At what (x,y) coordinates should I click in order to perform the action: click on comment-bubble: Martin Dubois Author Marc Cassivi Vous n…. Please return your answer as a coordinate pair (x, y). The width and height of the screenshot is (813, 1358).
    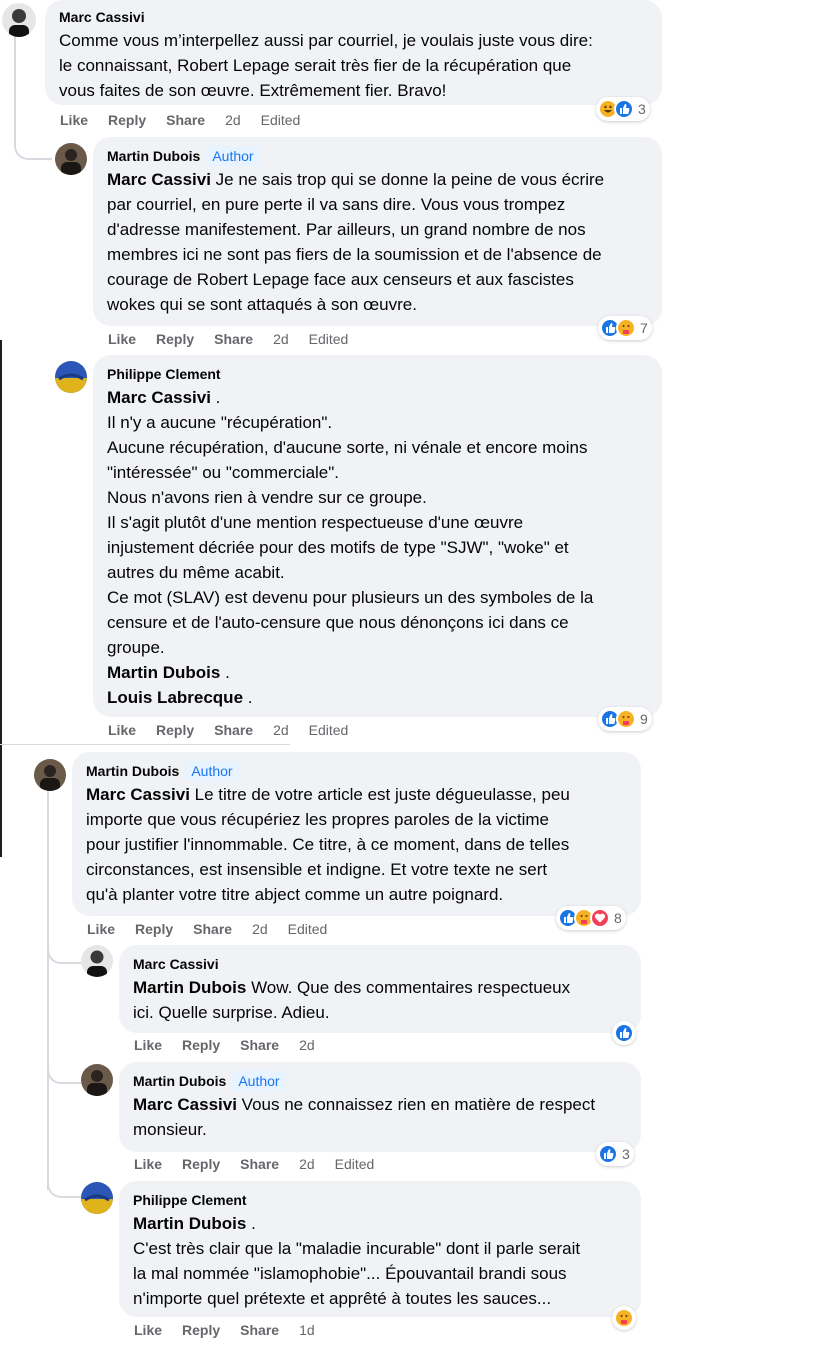
    Looking at the image, I should click on (380, 1107).